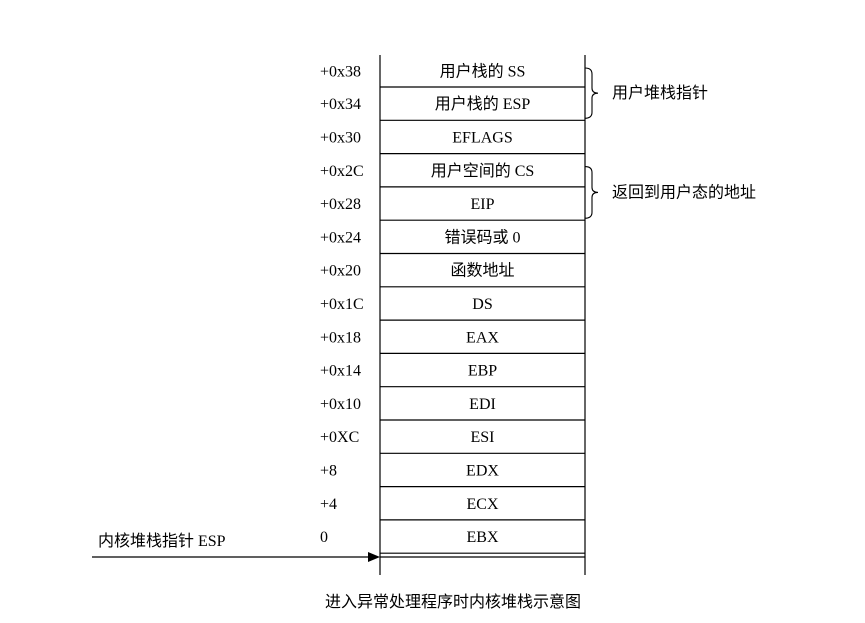 This screenshot has height=623, width=865. Describe the element at coordinates (324, 537) in the screenshot. I see `stack-offset-label: 0` at that location.